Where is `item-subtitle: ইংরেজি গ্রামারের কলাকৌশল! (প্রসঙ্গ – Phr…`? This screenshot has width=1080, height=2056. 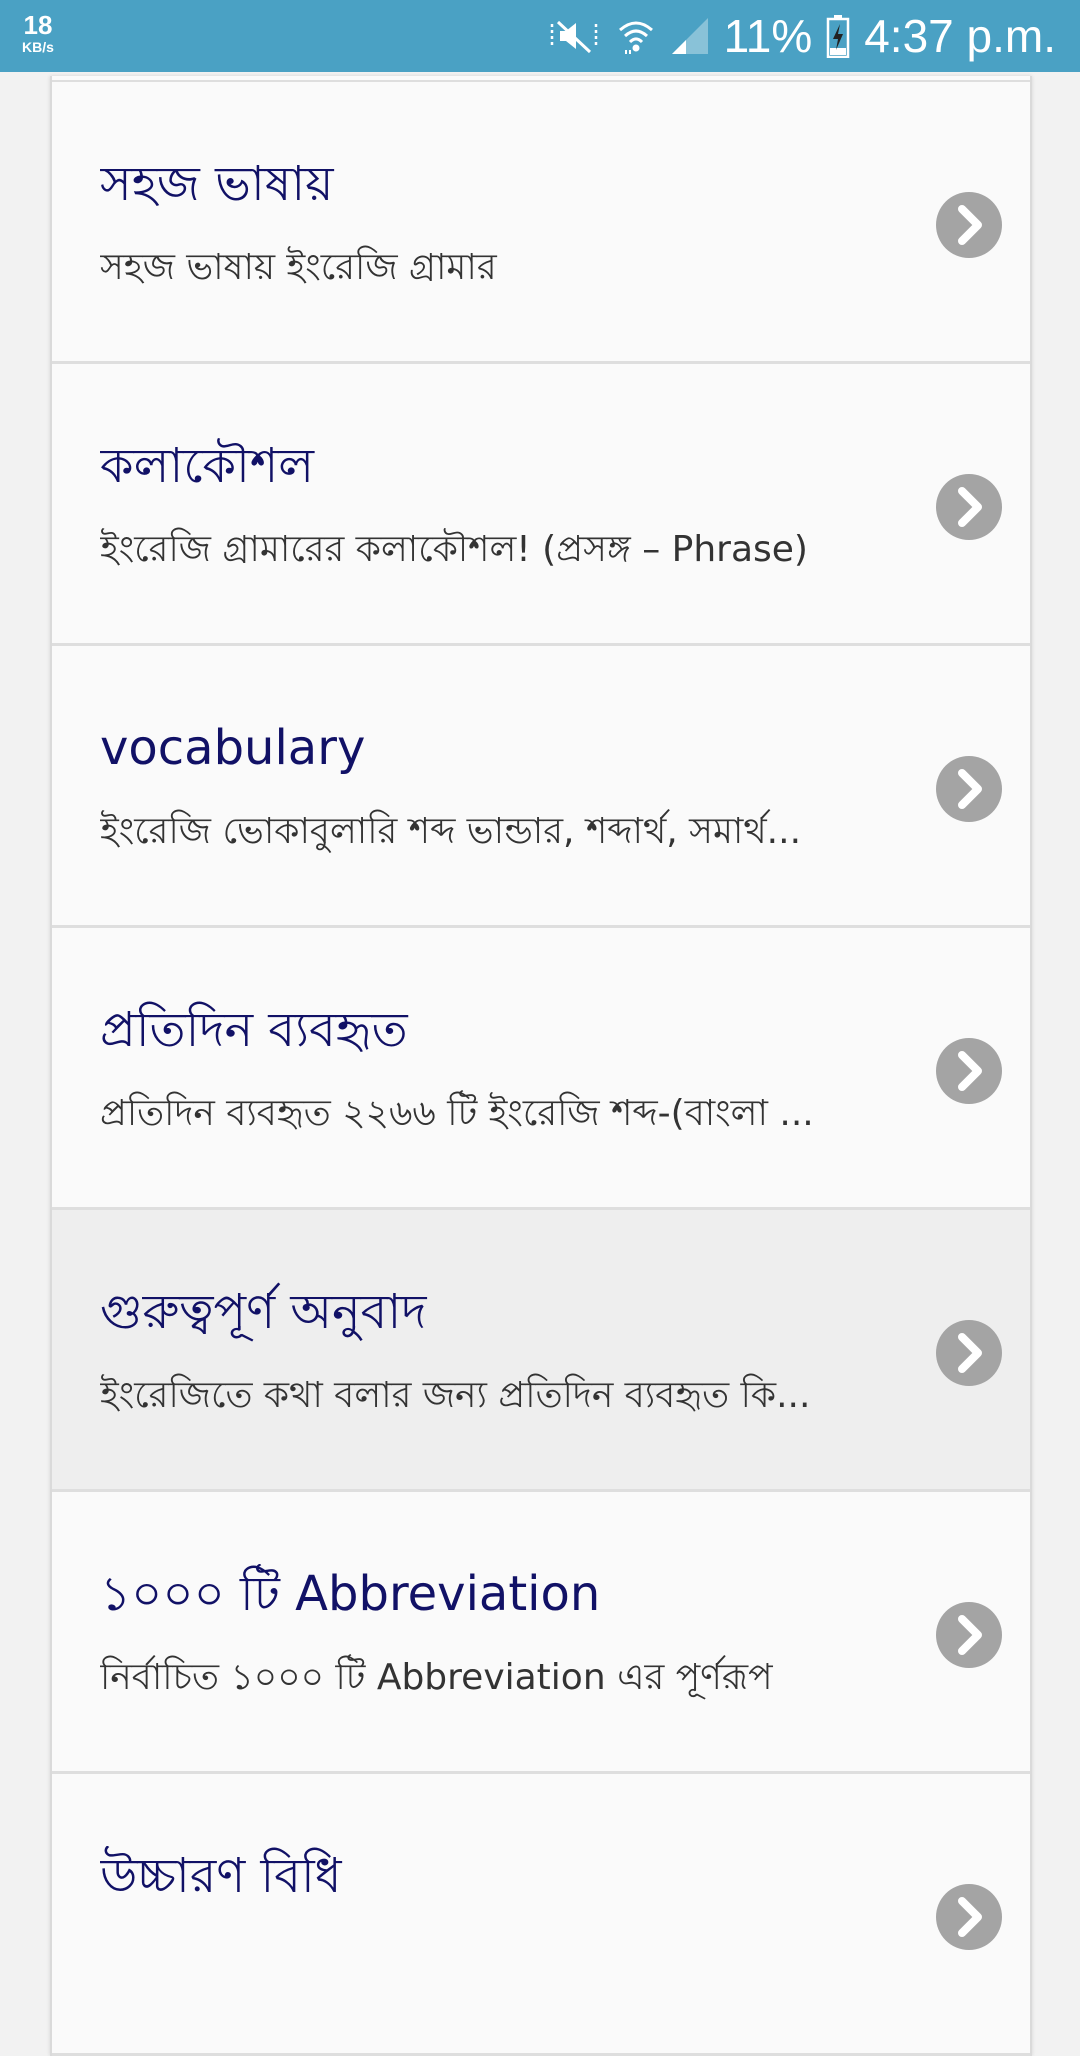
item-subtitle: ইংরেজি গ্রামারের কলাকৌশল! (প্রসঙ্গ – Phr… is located at coordinates (454, 549).